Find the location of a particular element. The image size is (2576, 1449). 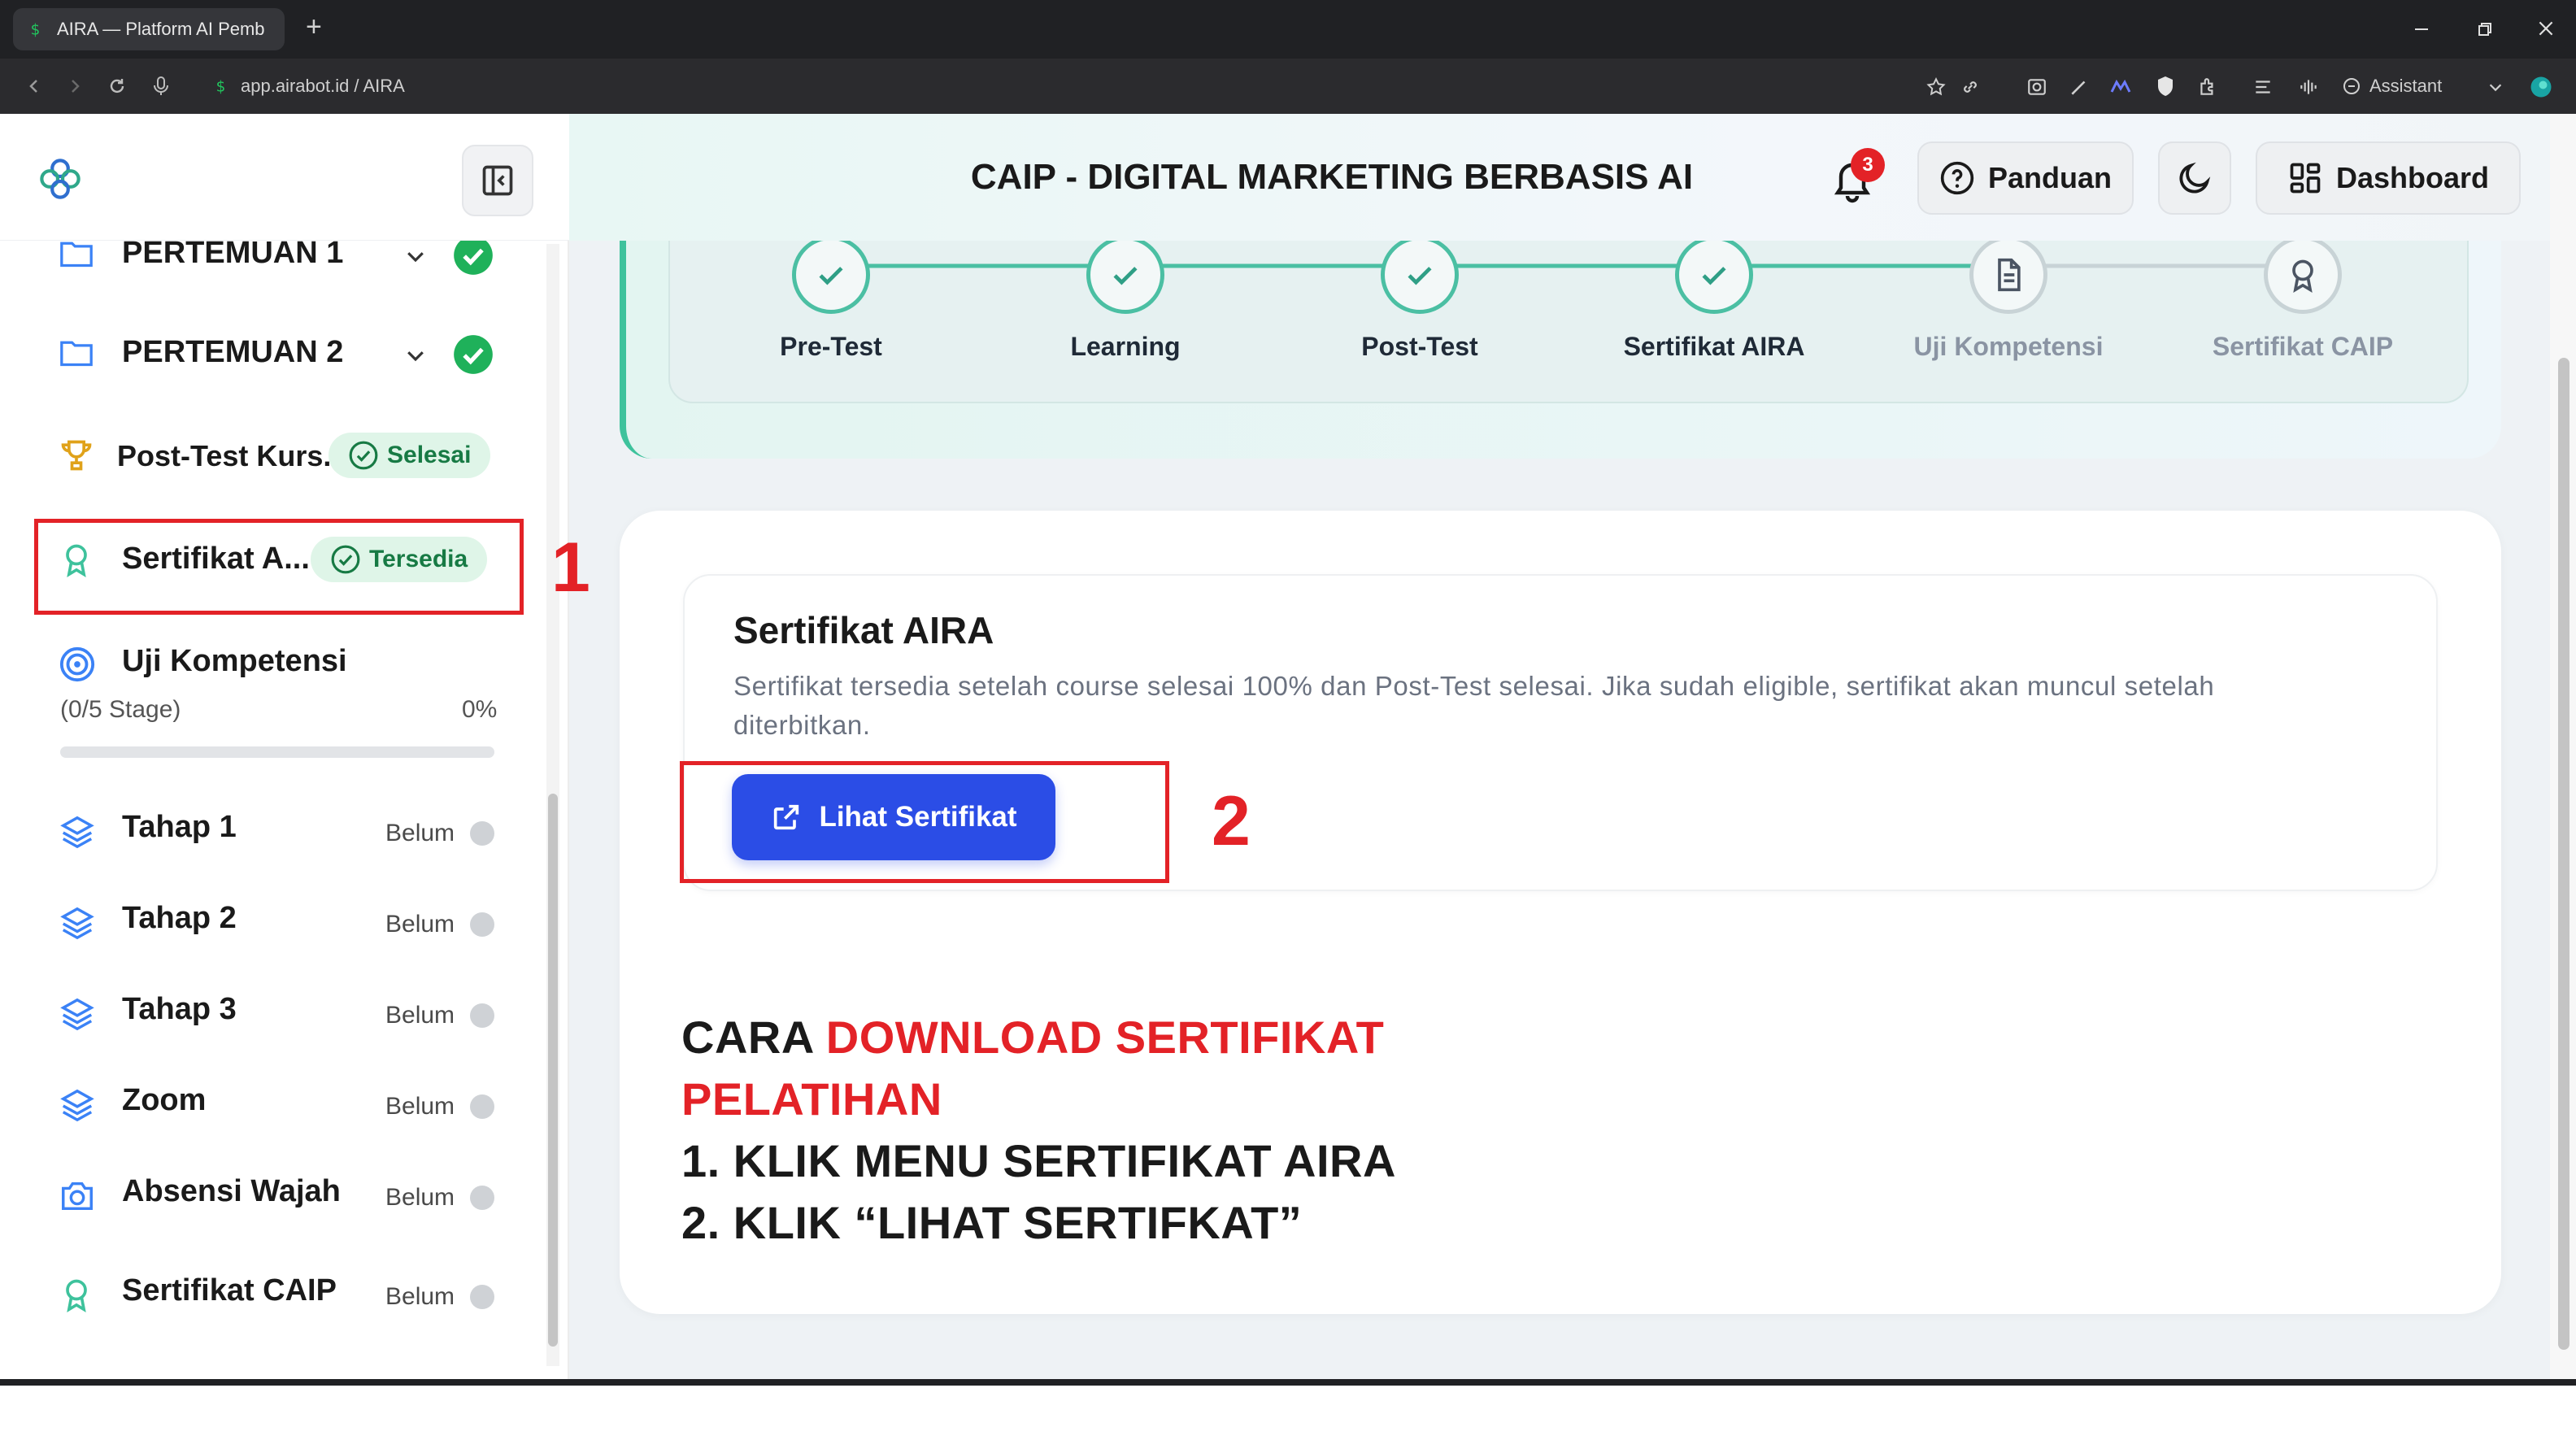

minimize-icon is located at coordinates (2422, 30).